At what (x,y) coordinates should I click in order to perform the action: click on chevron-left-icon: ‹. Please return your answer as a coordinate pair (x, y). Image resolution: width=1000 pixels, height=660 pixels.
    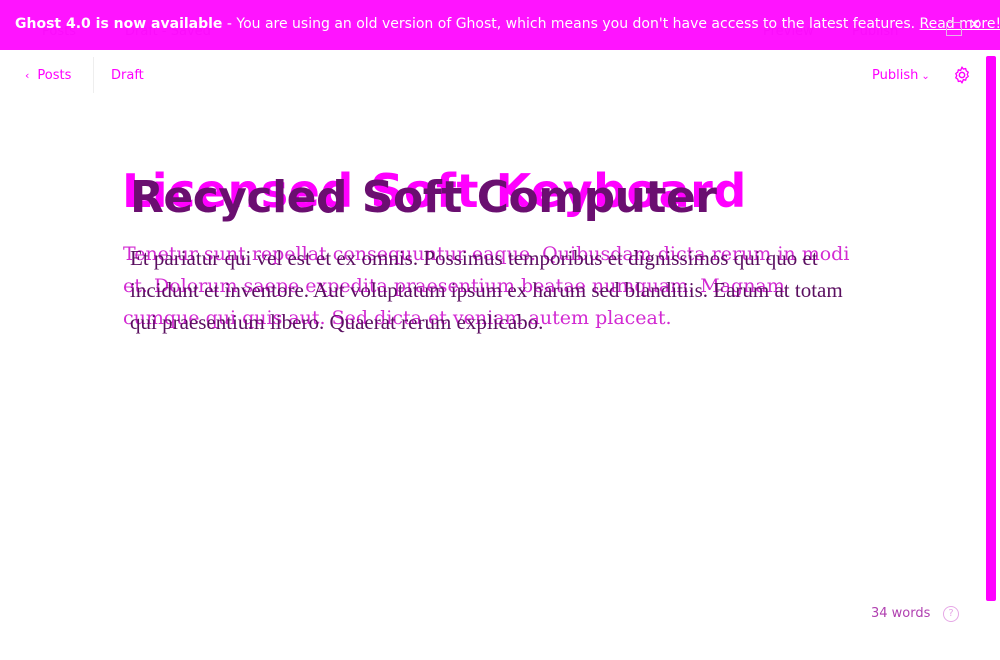
    Looking at the image, I should click on (27, 75).